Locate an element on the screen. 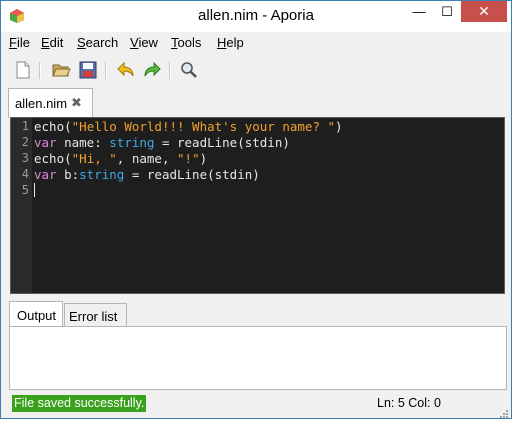 This screenshot has width=514, height=421. close-tab-icon: ✖ is located at coordinates (76, 103).